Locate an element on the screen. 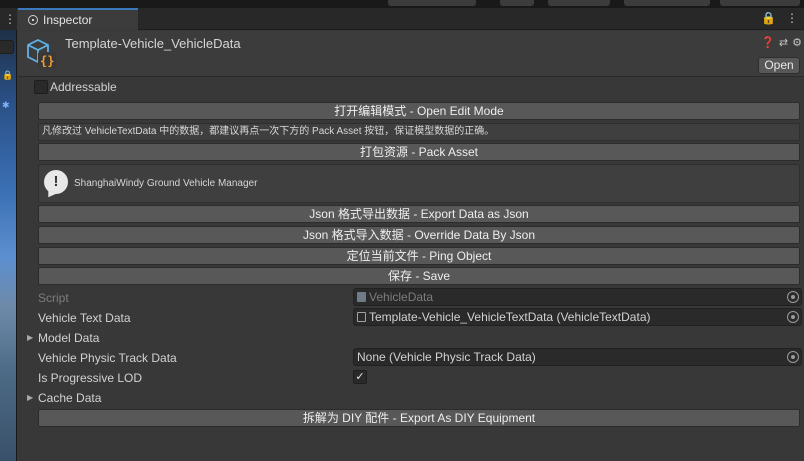 This screenshot has height=461, width=804. help-text: ShanghaiWindy Ground Vehicle Manager is located at coordinates (166, 183).